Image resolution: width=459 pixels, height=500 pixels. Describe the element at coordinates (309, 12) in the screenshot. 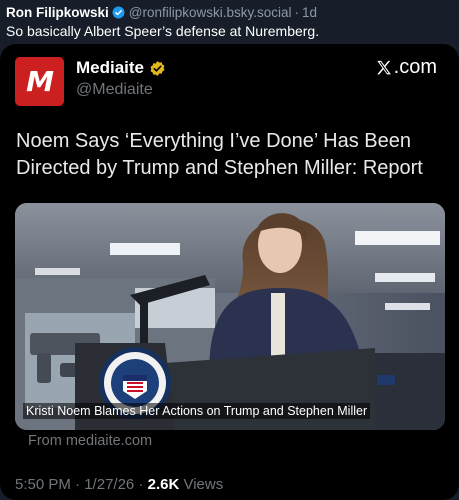

I see `post-age: 1d` at that location.